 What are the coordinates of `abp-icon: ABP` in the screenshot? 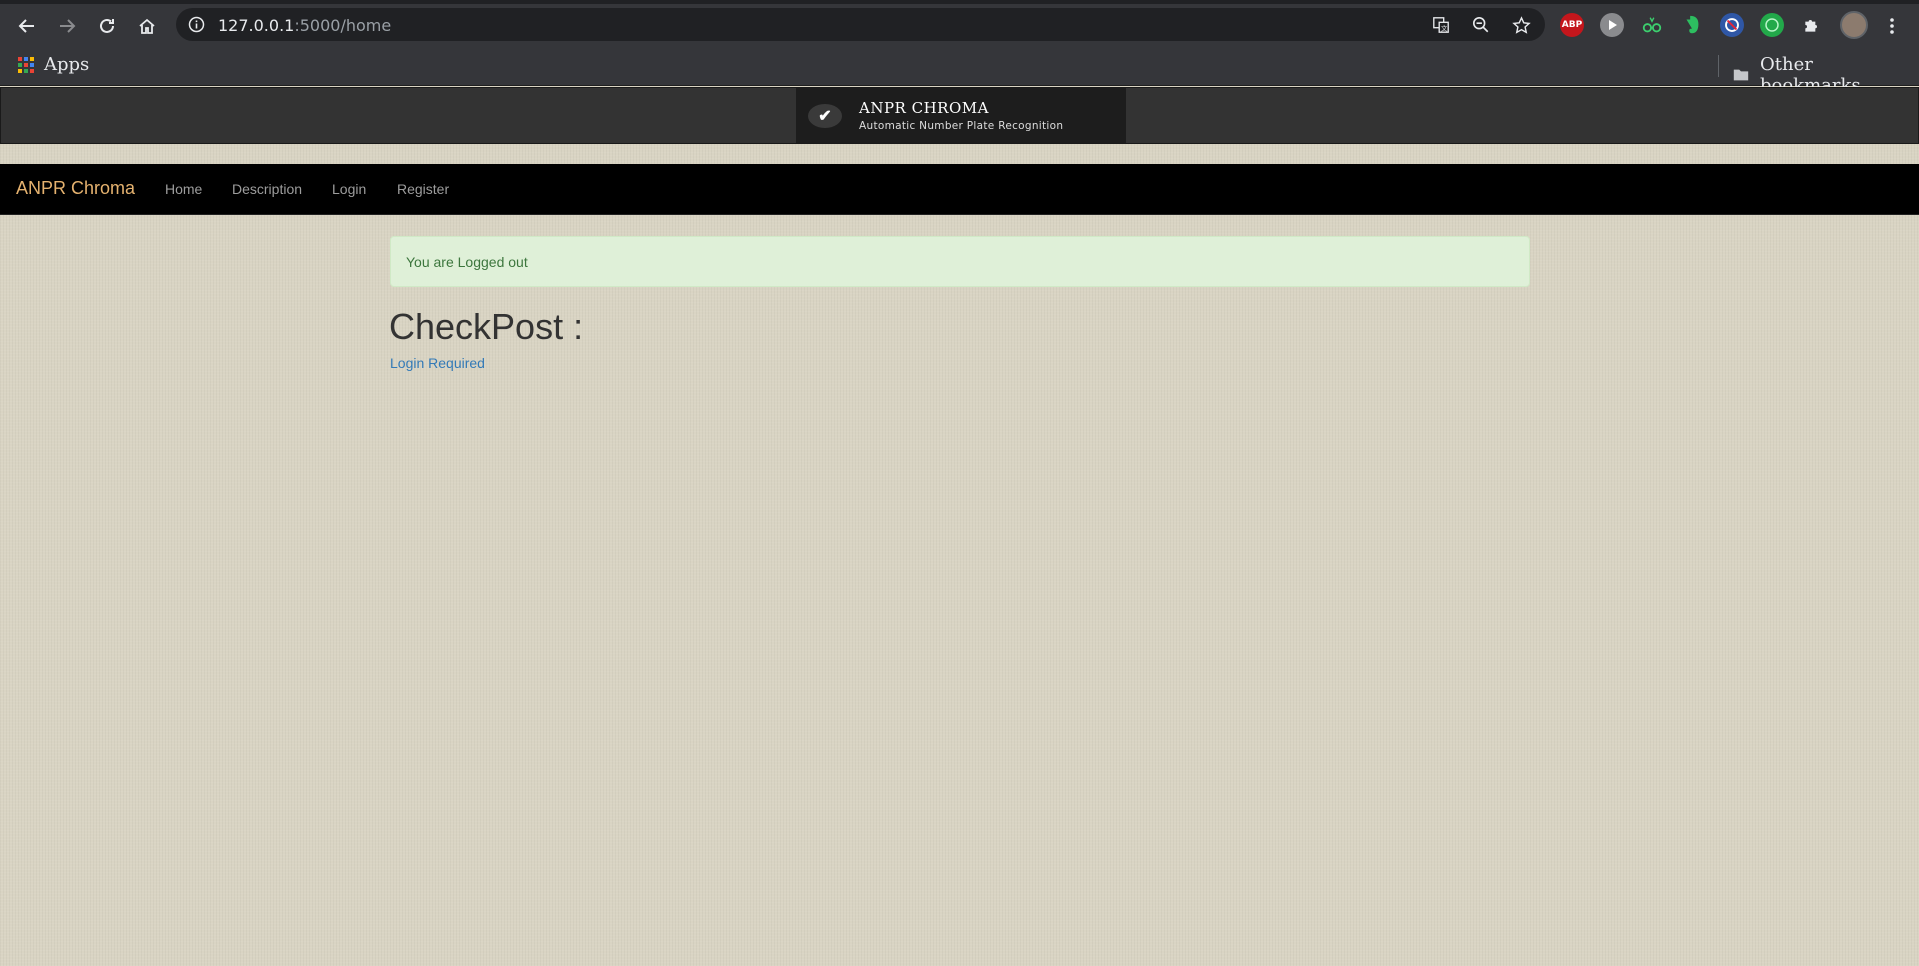 It's located at (1572, 25).